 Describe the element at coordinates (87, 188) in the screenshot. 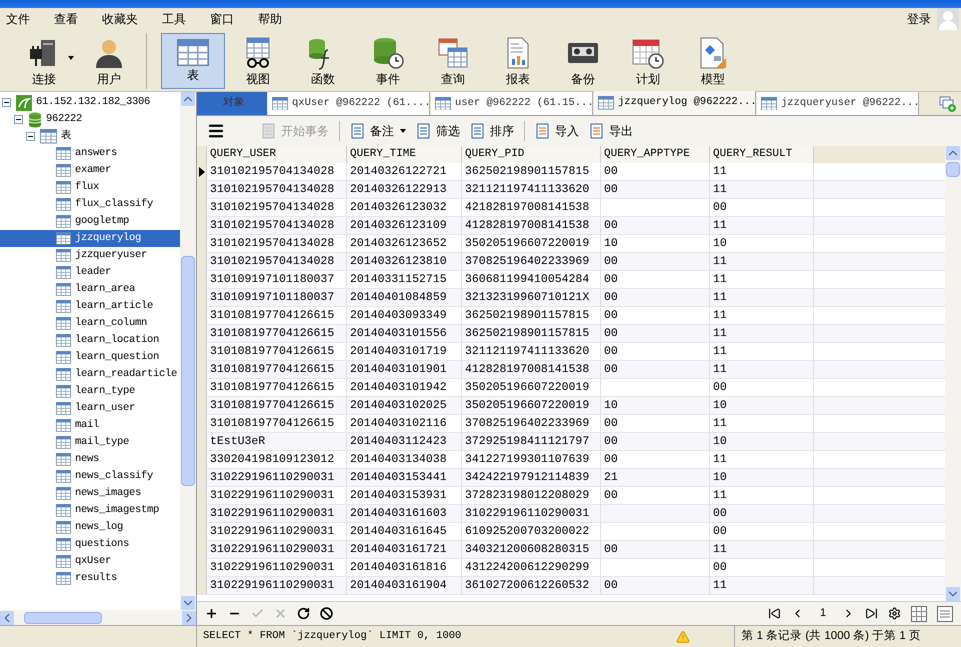

I see `tree-item: flux` at that location.